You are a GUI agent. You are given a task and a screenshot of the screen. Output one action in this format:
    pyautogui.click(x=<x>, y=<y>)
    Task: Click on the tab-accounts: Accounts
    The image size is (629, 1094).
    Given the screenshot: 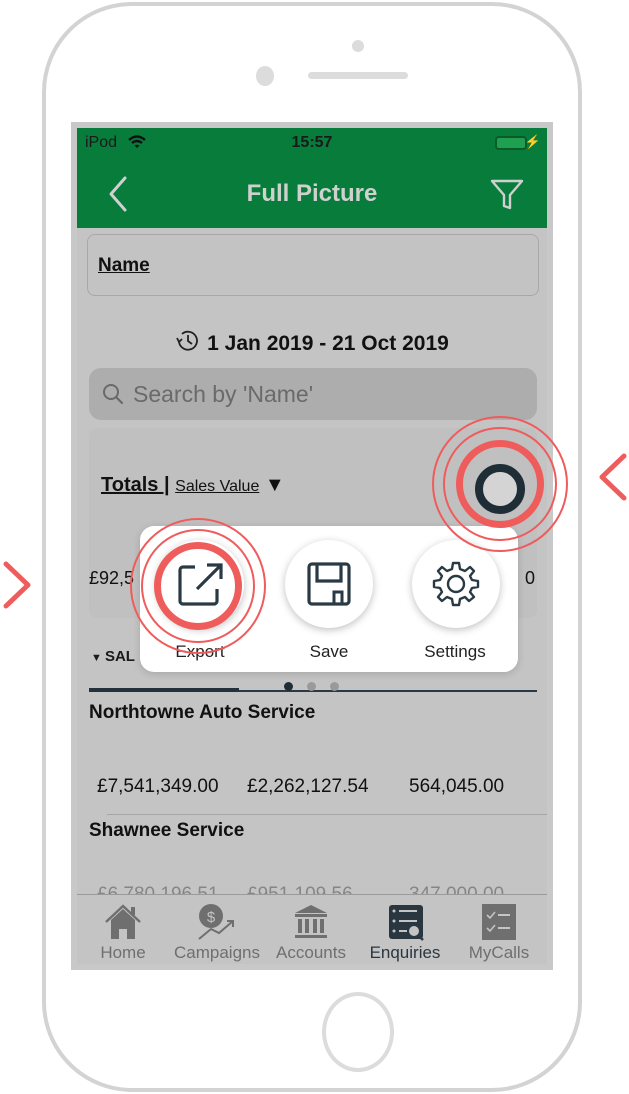 What is the action you would take?
    pyautogui.click(x=311, y=933)
    